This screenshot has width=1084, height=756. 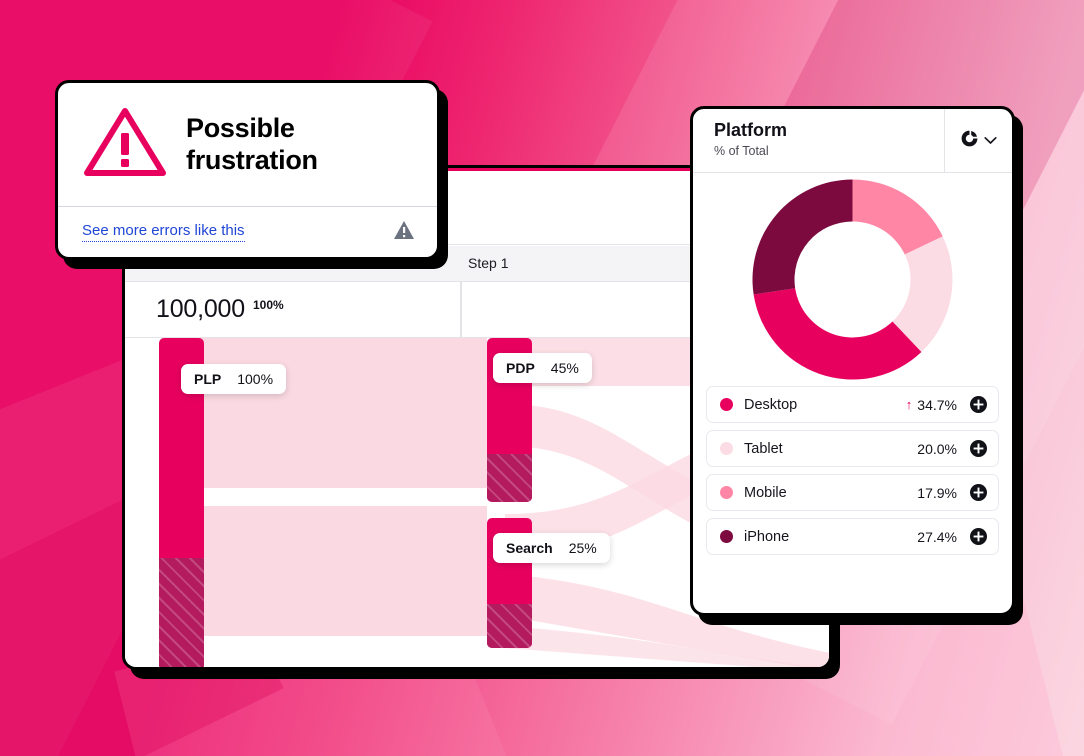 What do you see at coordinates (741, 151) in the screenshot?
I see `platform-card-subtitle: % of Total` at bounding box center [741, 151].